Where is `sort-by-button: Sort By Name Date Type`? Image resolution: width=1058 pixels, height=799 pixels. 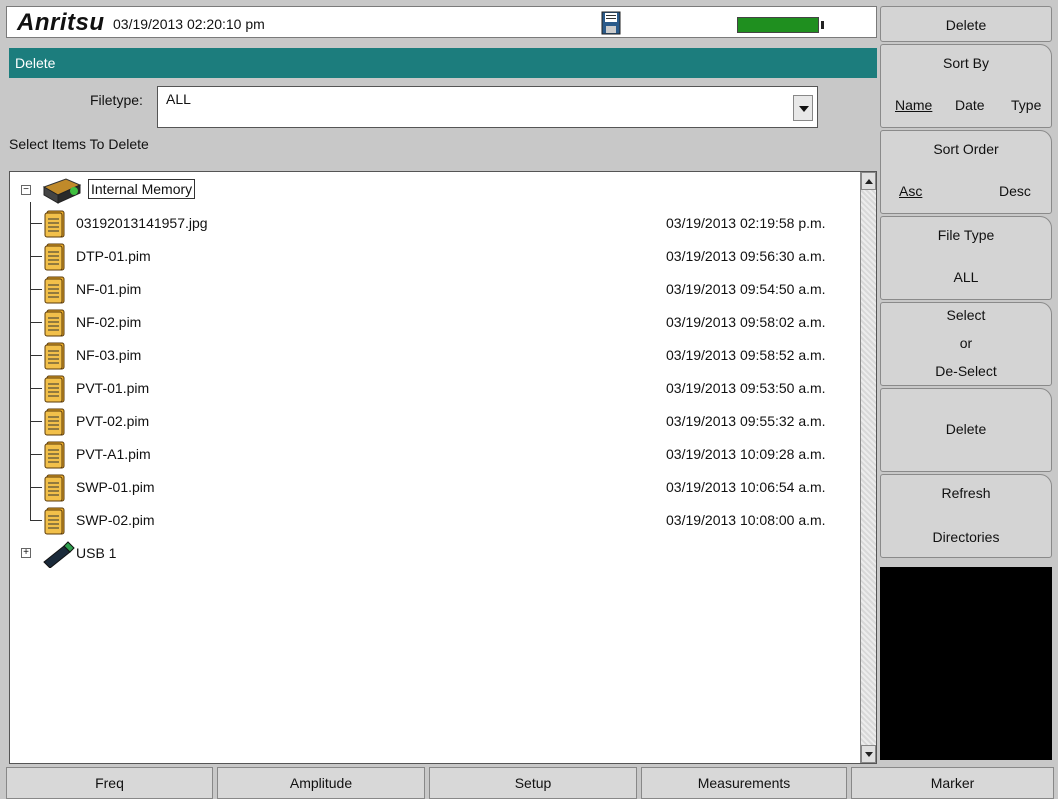 sort-by-button: Sort By Name Date Type is located at coordinates (966, 86).